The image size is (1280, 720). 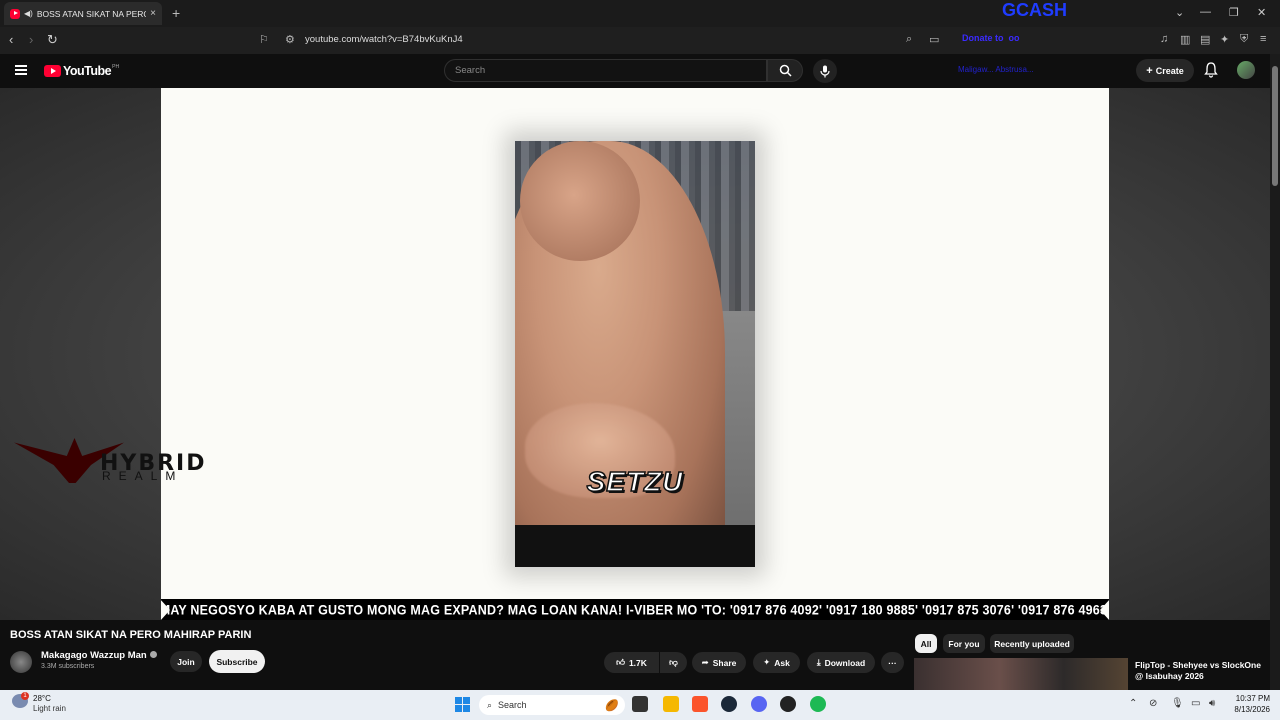 What do you see at coordinates (1149, 70) in the screenshot?
I see `plus-icon: +` at bounding box center [1149, 70].